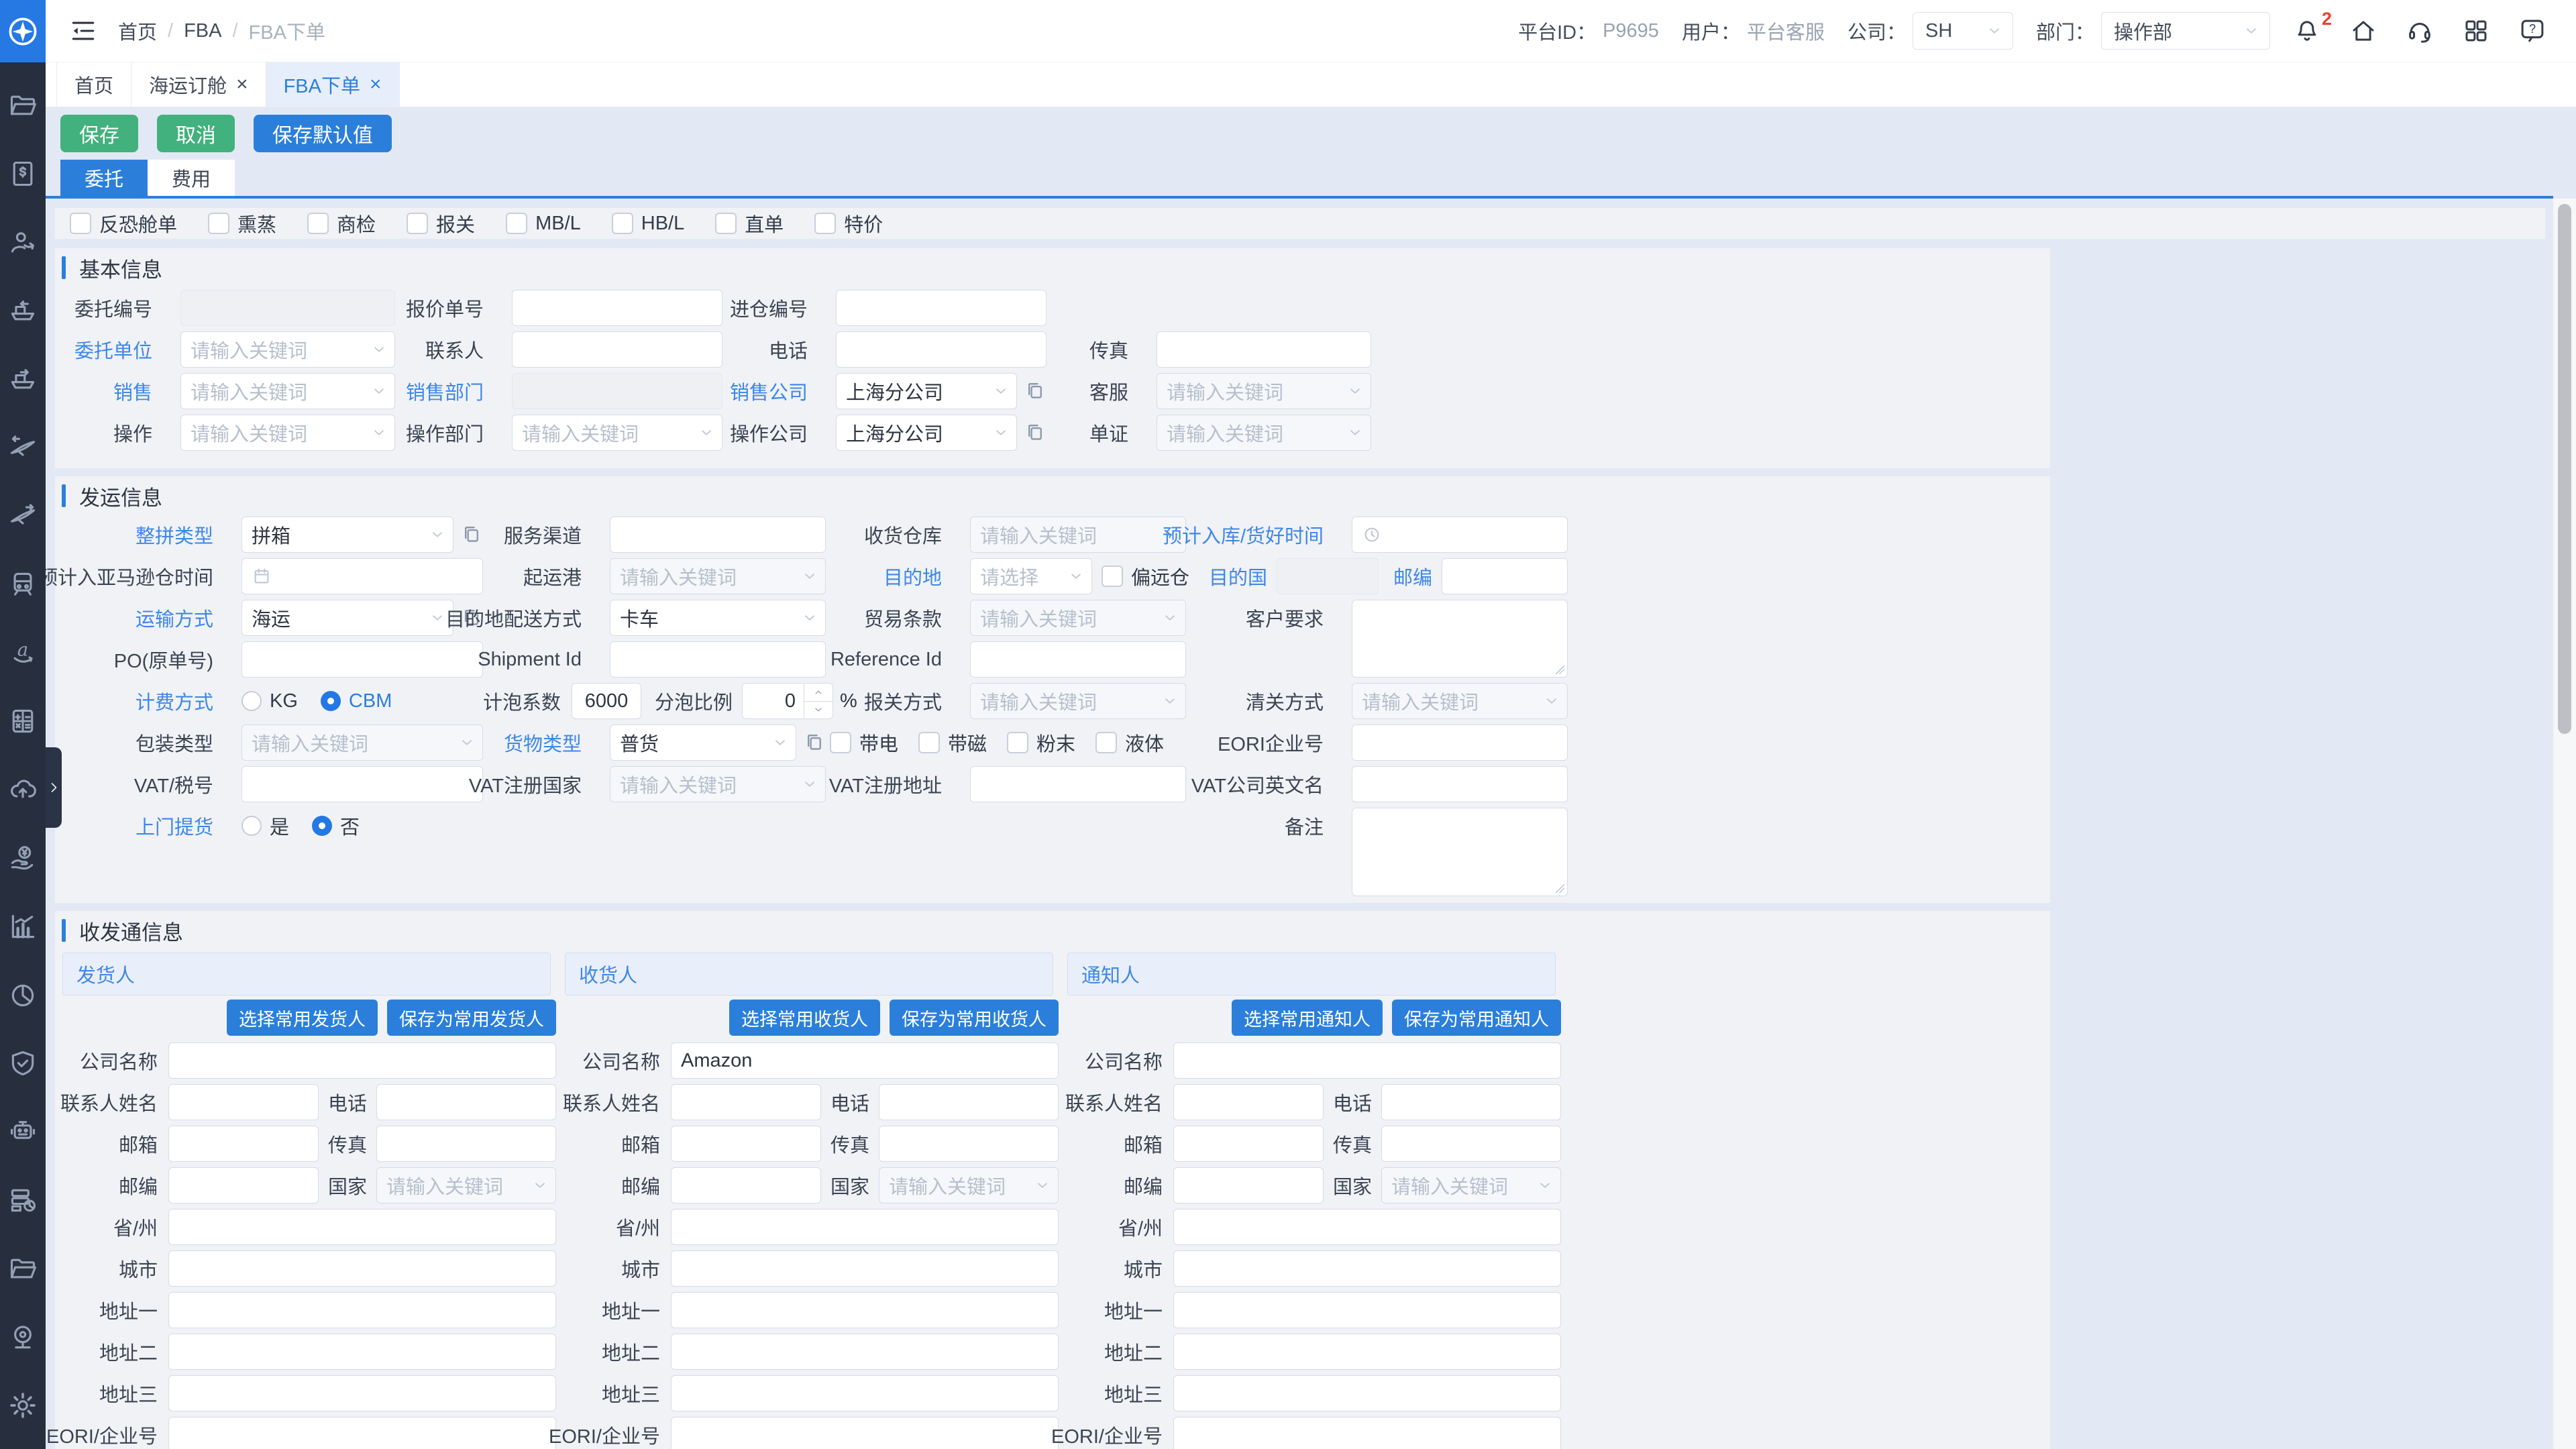 The width and height of the screenshot is (2576, 1449). Describe the element at coordinates (54, 787) in the screenshot. I see `panel-collapse-handle` at that location.